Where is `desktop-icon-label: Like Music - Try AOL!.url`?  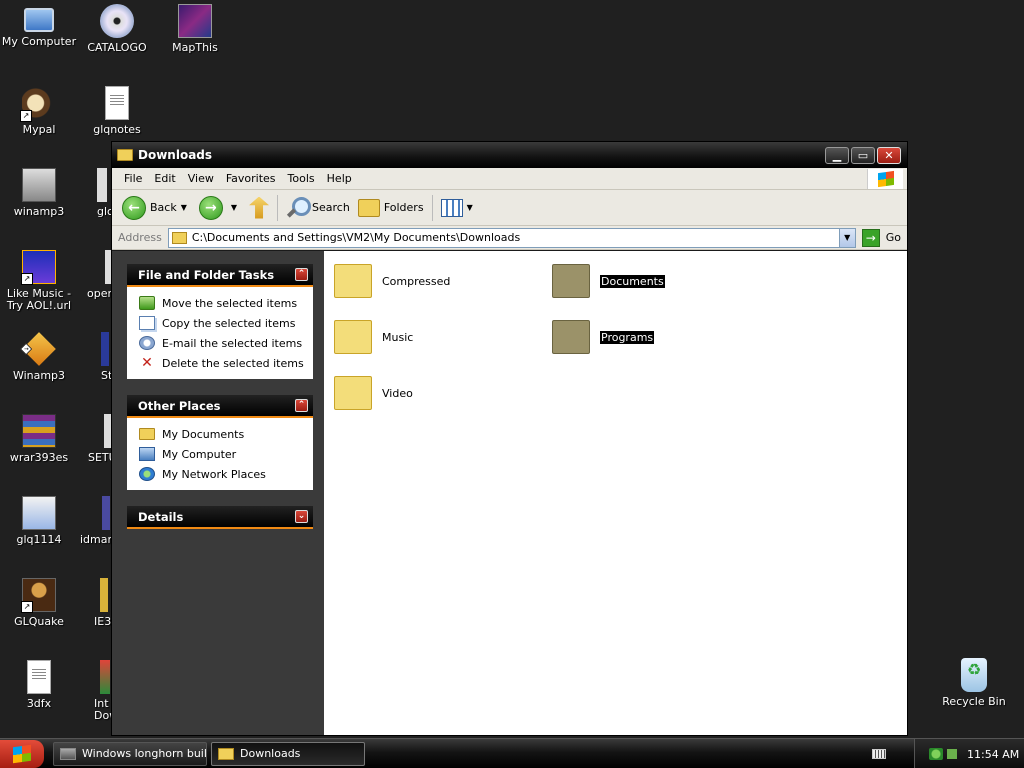 desktop-icon-label: Like Music - Try AOL!.url is located at coordinates (39, 299).